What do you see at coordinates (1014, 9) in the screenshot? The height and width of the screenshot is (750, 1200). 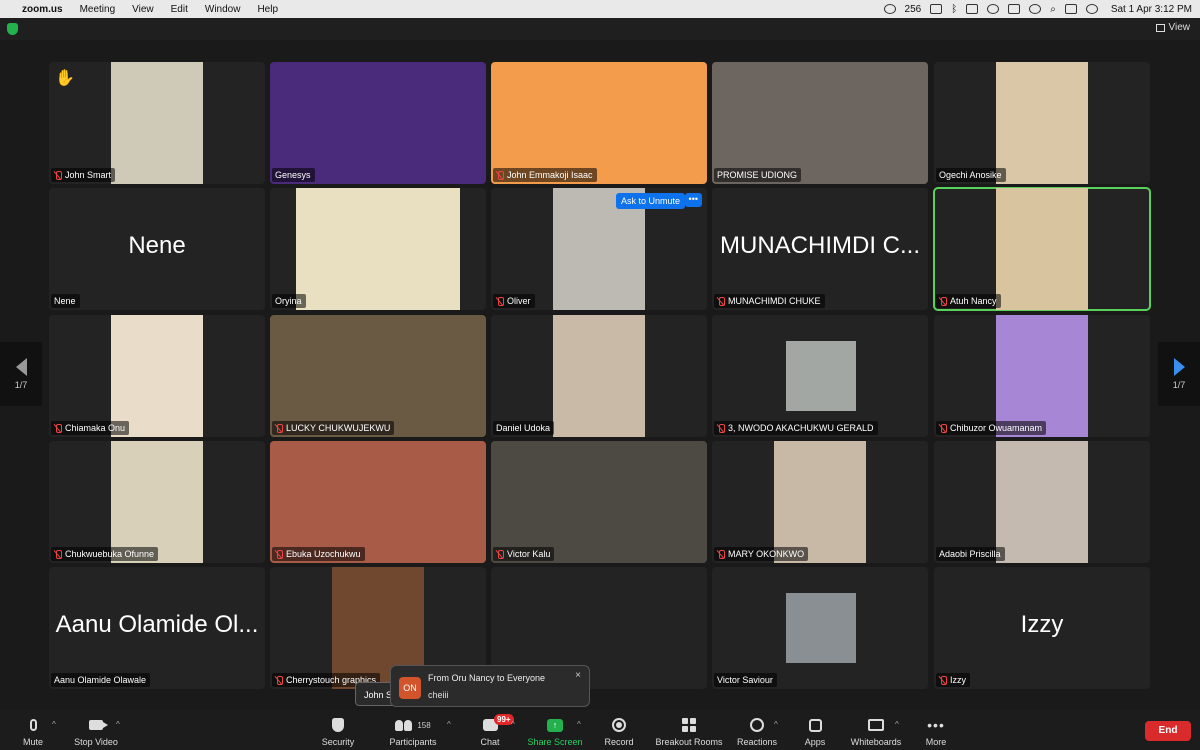 I see `battery-icon` at bounding box center [1014, 9].